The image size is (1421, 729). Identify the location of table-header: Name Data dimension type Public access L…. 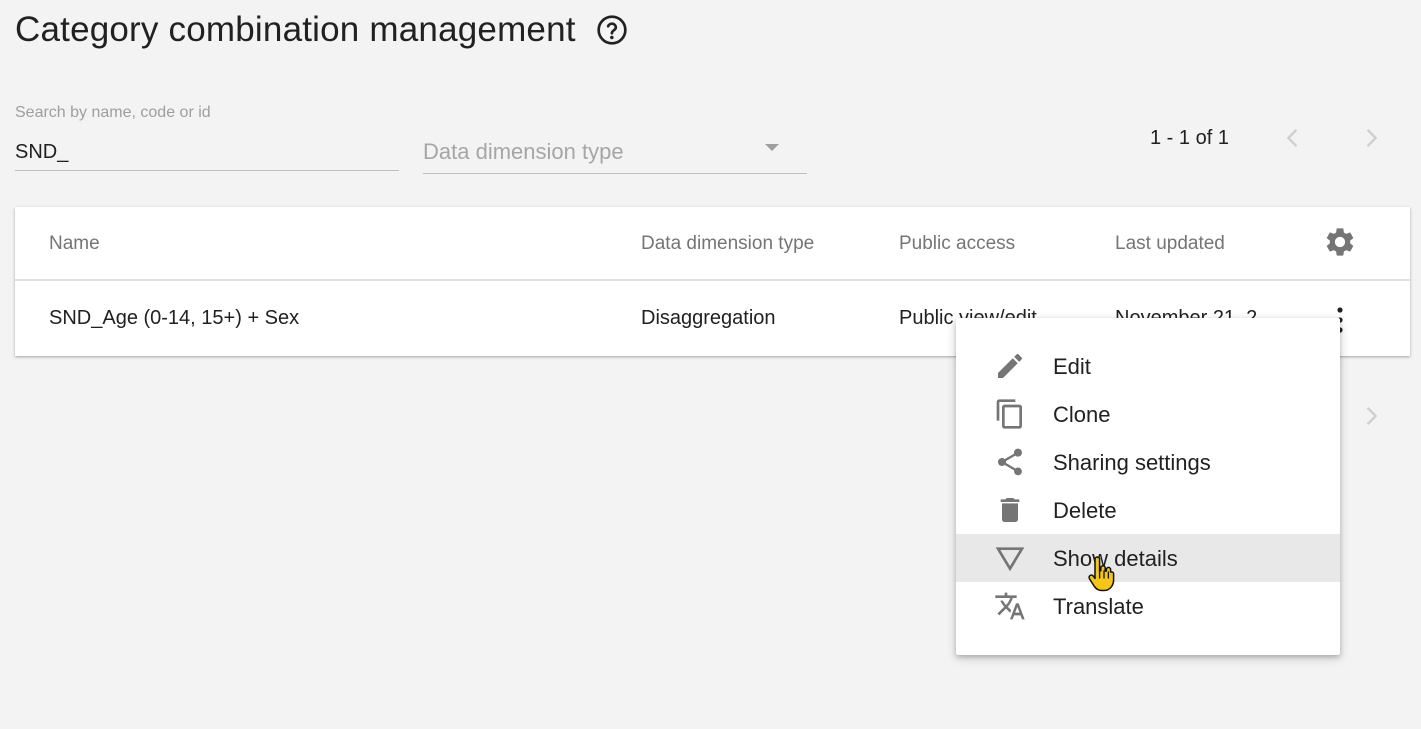
(712, 244).